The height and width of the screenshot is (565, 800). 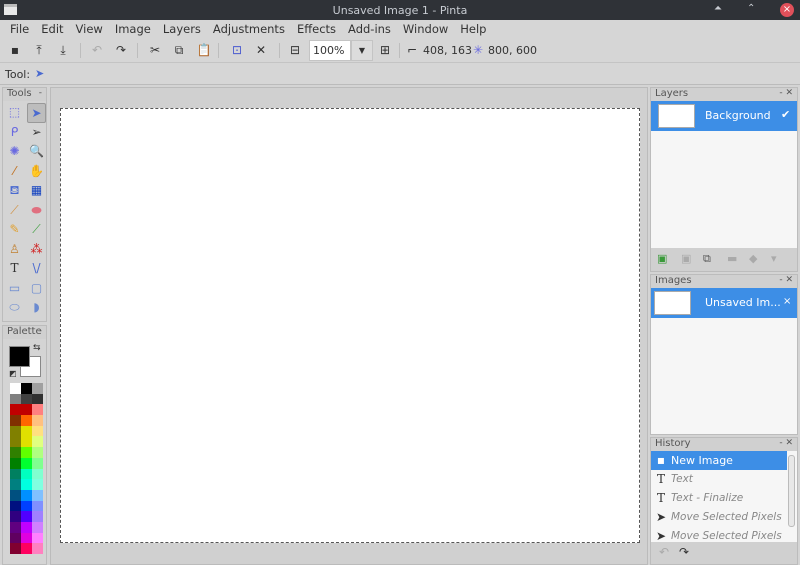 What do you see at coordinates (14, 191) in the screenshot?
I see `paint-bucket-icon: ⛾` at bounding box center [14, 191].